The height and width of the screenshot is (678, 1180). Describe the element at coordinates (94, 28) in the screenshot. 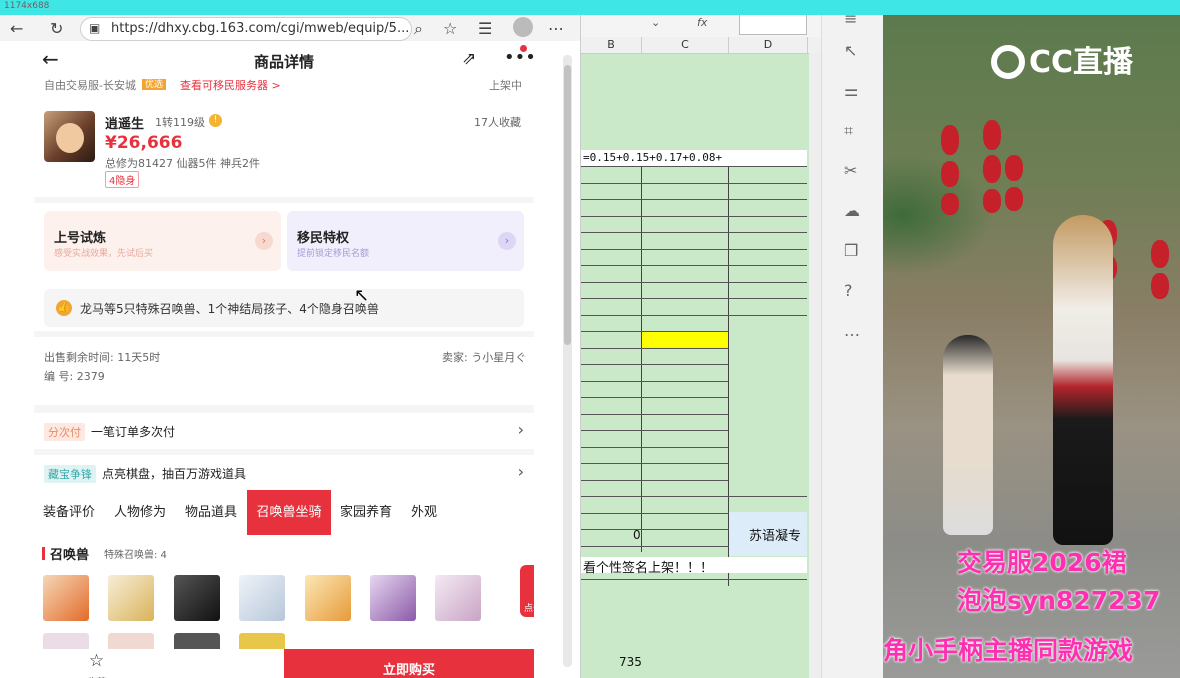

I see `page-info-icon: ▣` at that location.